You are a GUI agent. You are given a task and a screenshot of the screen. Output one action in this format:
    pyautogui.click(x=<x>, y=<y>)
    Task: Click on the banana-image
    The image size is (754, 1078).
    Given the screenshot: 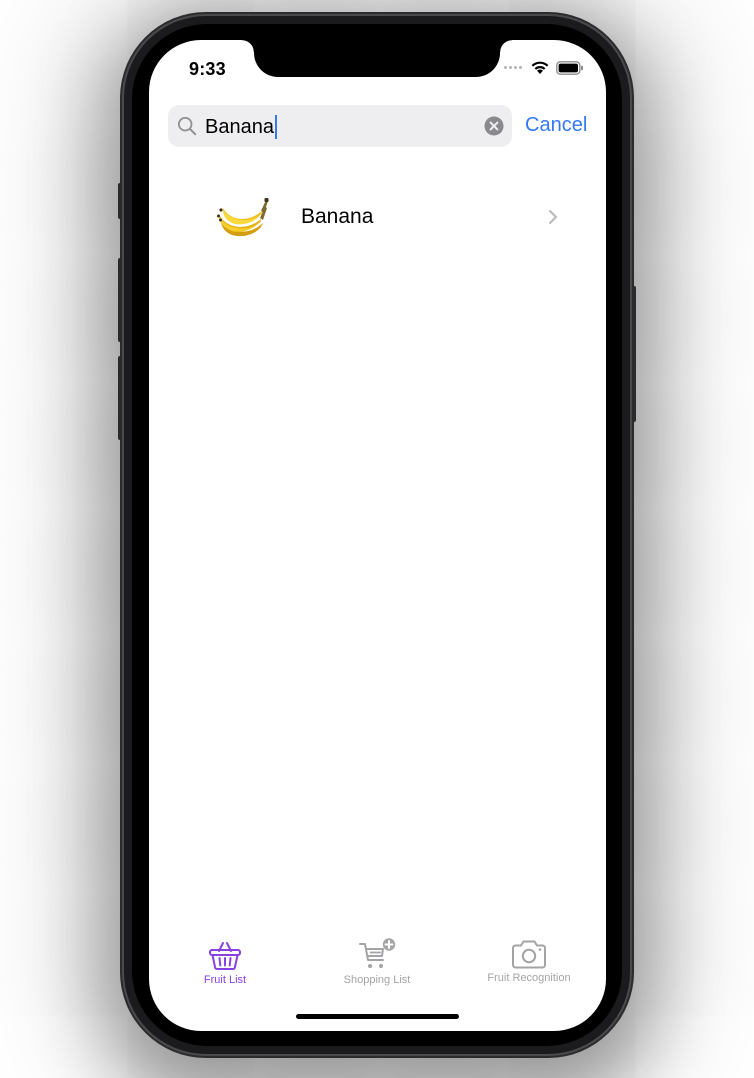 What is the action you would take?
    pyautogui.click(x=243, y=217)
    